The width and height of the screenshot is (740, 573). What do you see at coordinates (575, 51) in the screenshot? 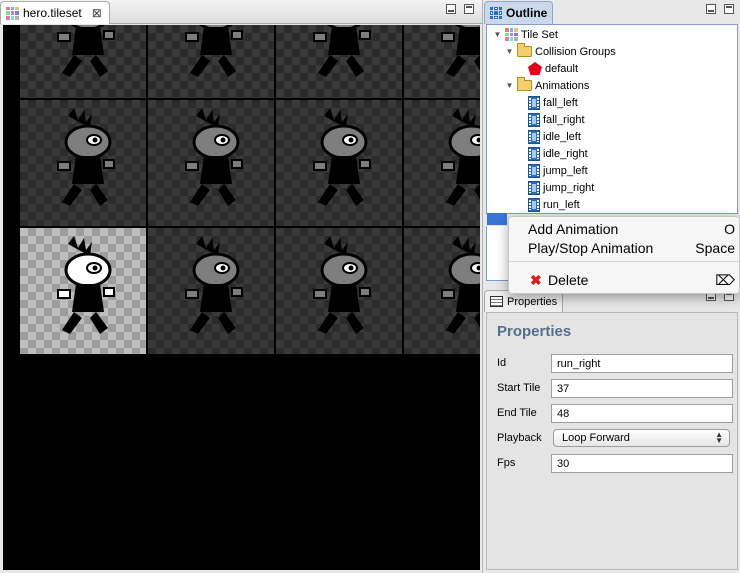
I see `tree-node-label: Collision Groups` at bounding box center [575, 51].